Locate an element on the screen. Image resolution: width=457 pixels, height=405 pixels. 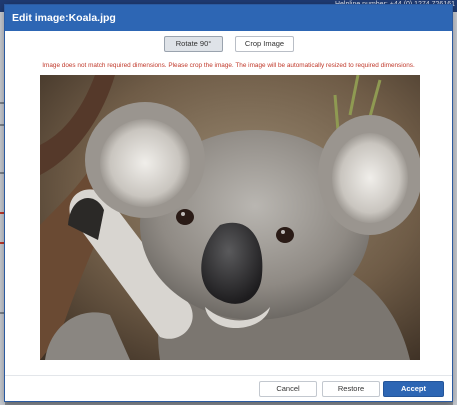
restore-button: Restore is located at coordinates (351, 389).